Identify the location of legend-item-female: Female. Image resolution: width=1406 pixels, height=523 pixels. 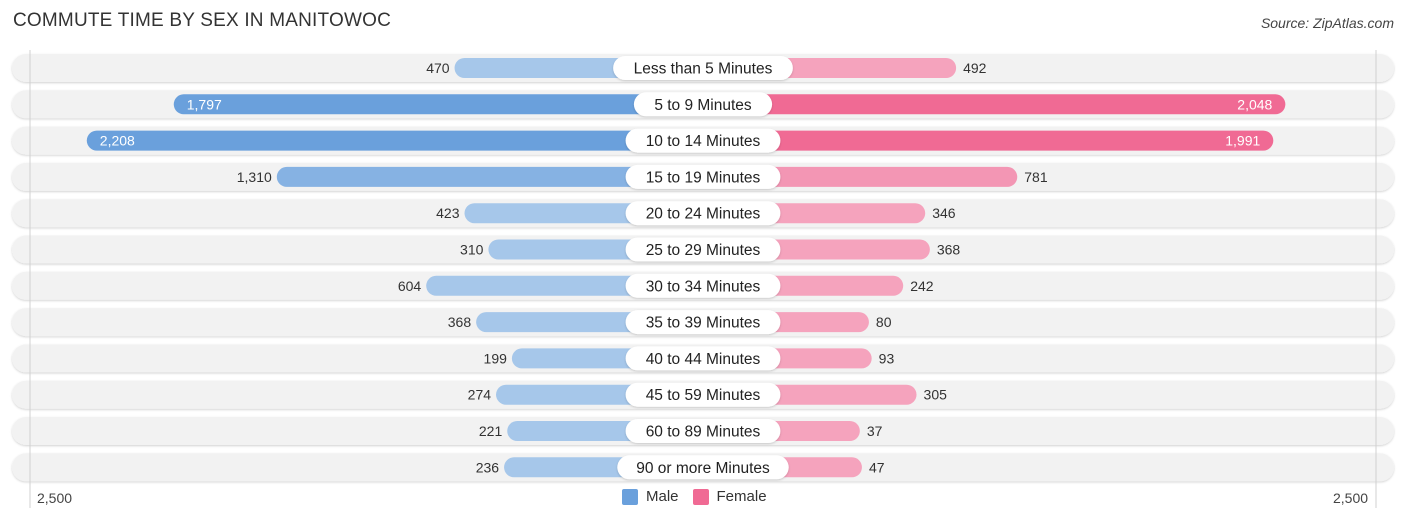
(729, 496).